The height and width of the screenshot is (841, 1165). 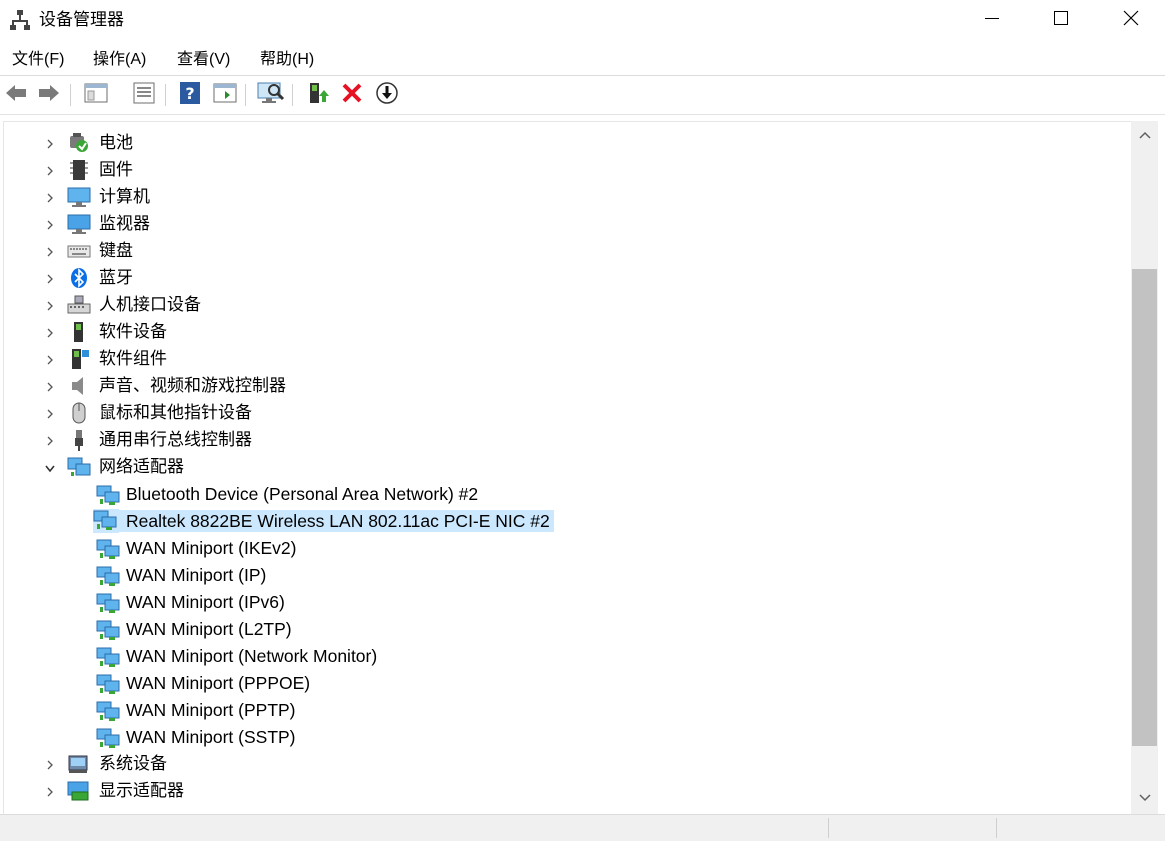 What do you see at coordinates (567, 710) in the screenshot?
I see `tree-device-row: WAN Miniport (PPTP)` at bounding box center [567, 710].